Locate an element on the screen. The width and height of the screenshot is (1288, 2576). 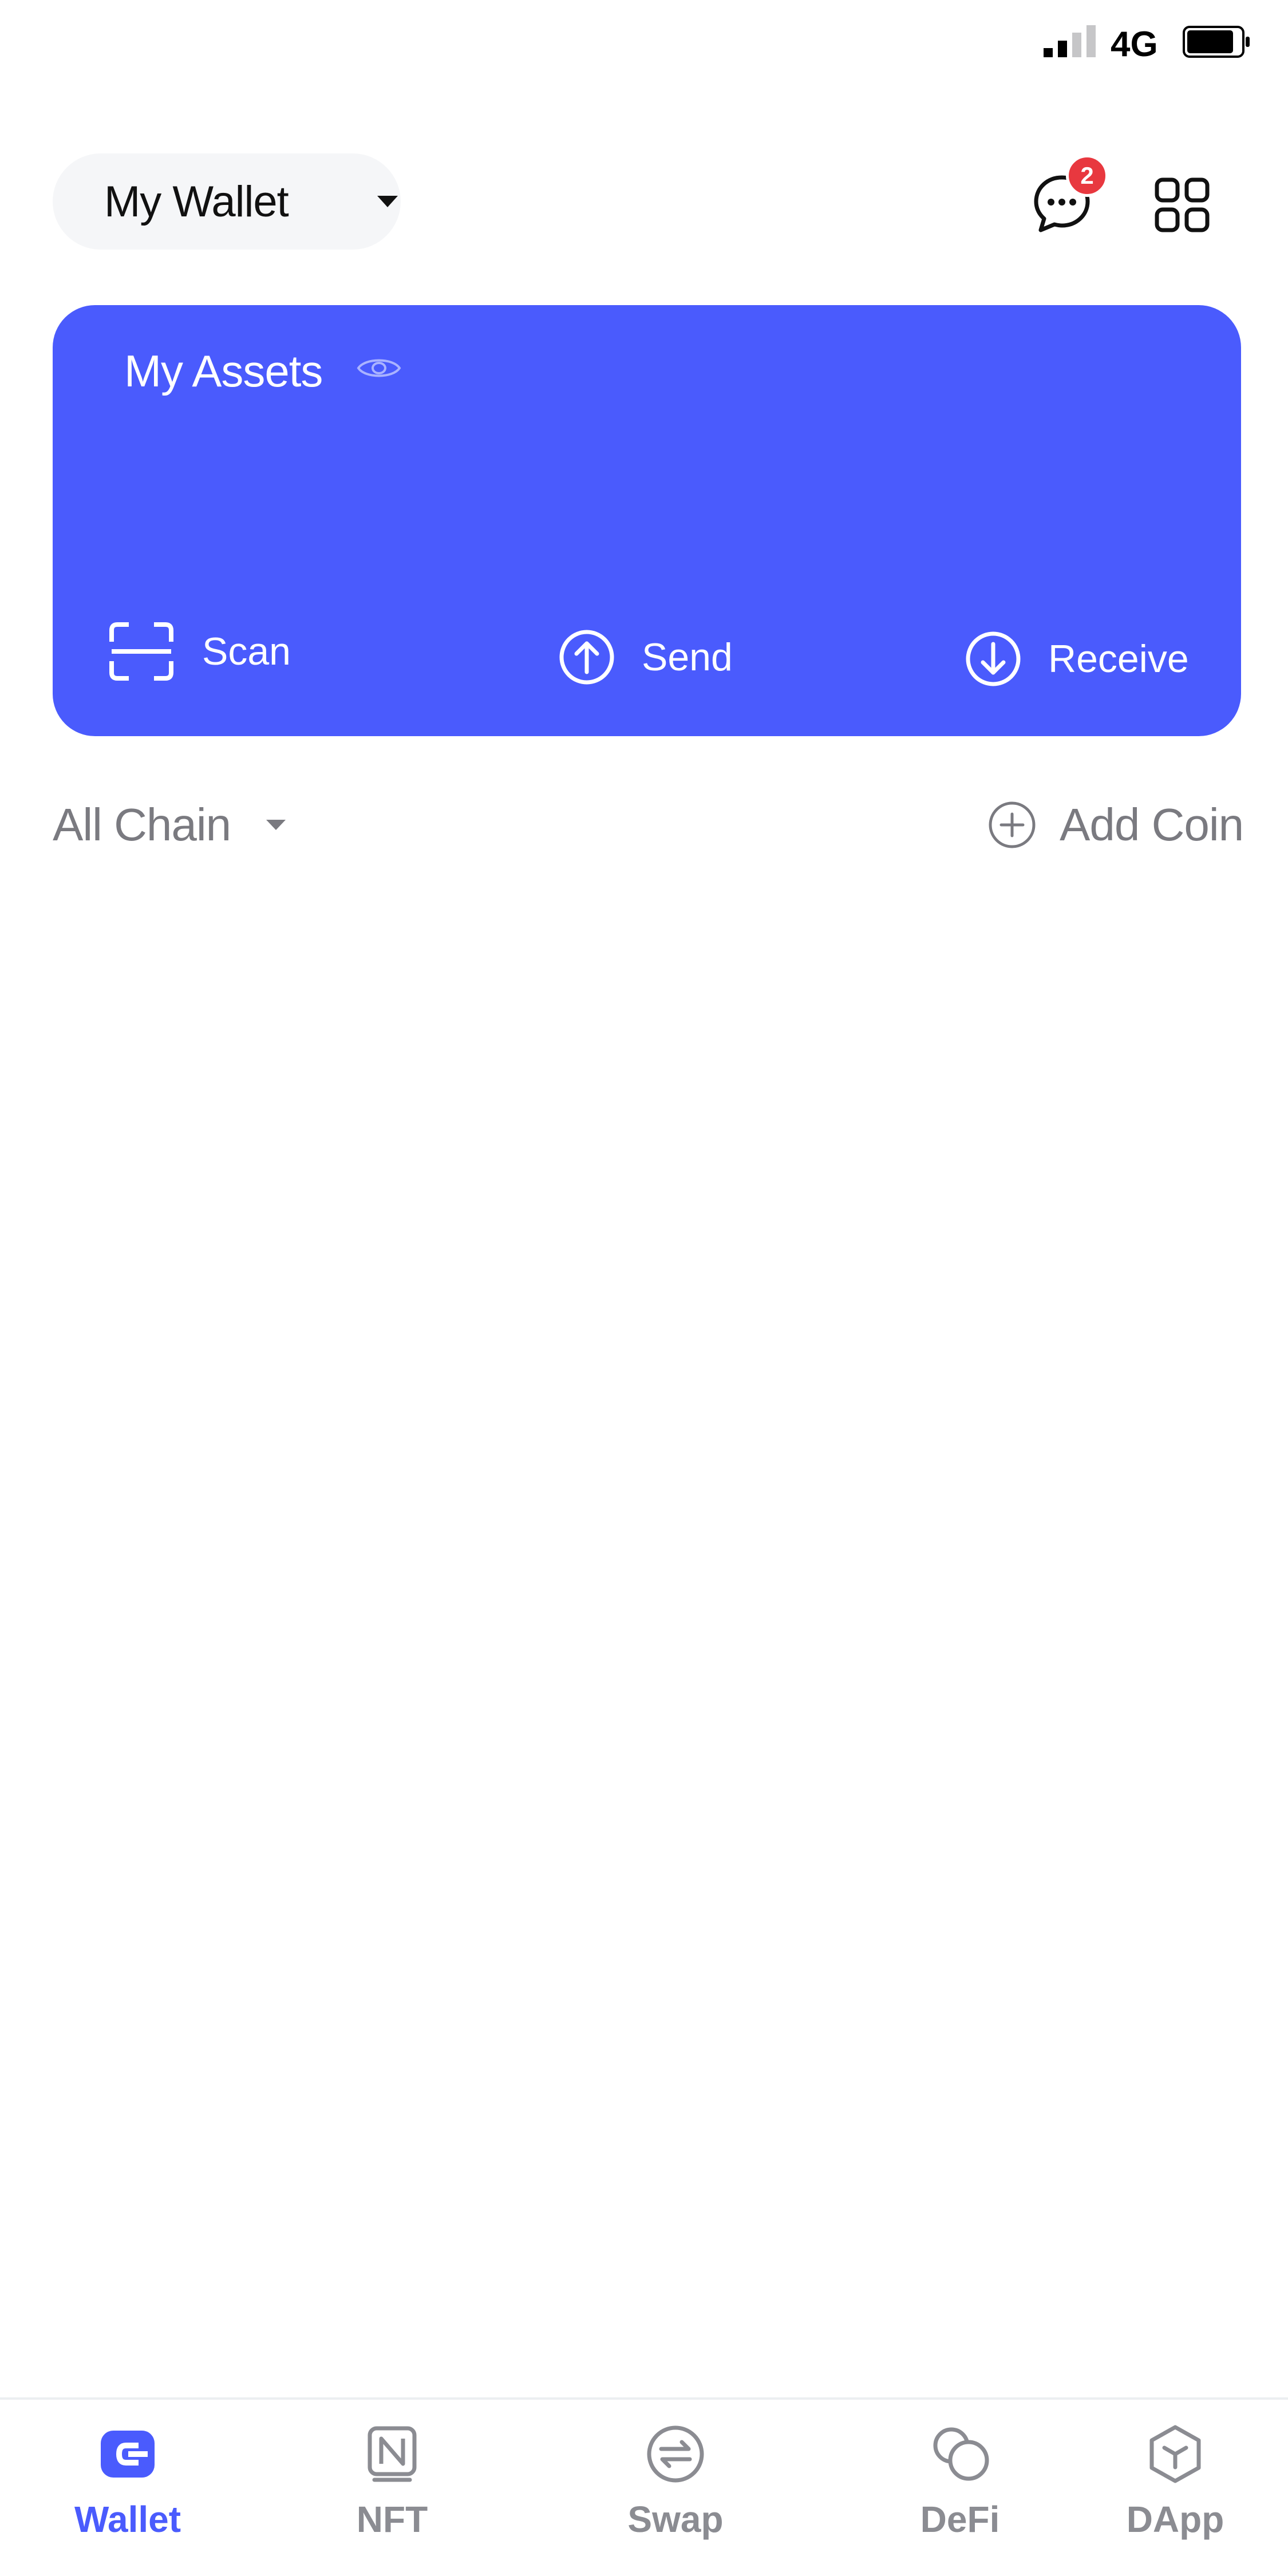
send-button: Send is located at coordinates (645, 657).